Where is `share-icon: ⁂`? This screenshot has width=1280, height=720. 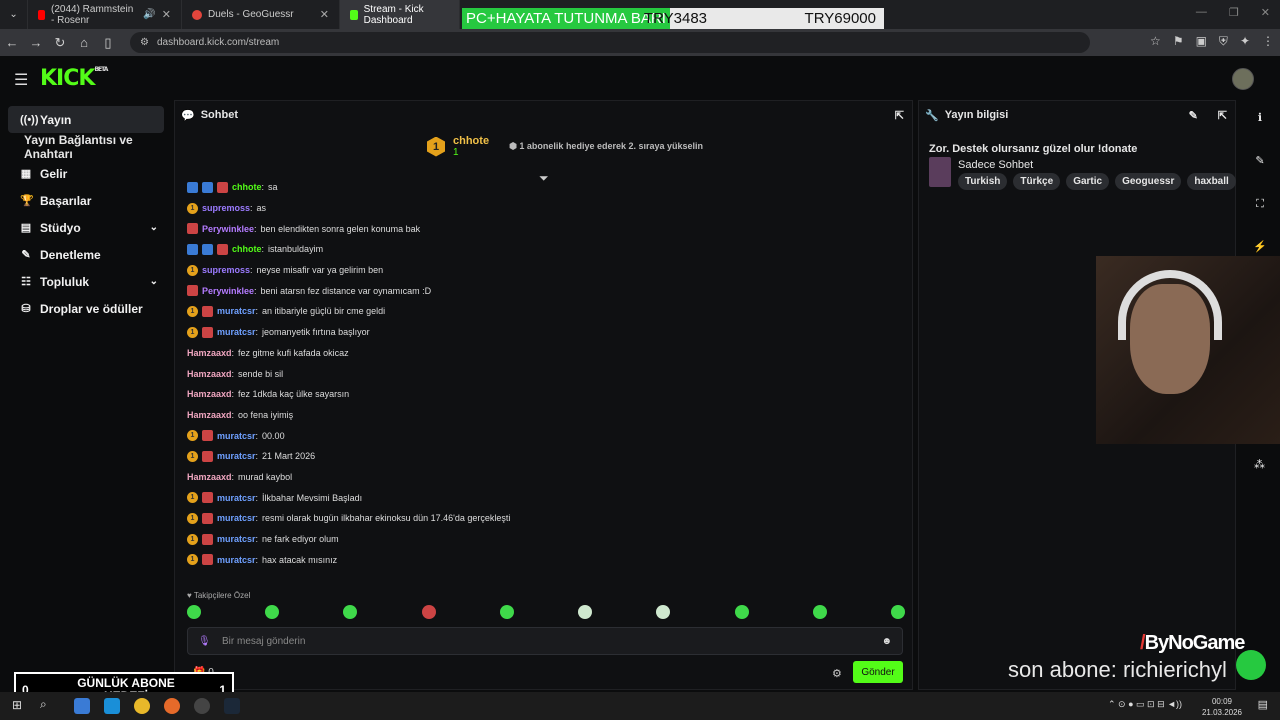 share-icon: ⁂ is located at coordinates (1259, 464).